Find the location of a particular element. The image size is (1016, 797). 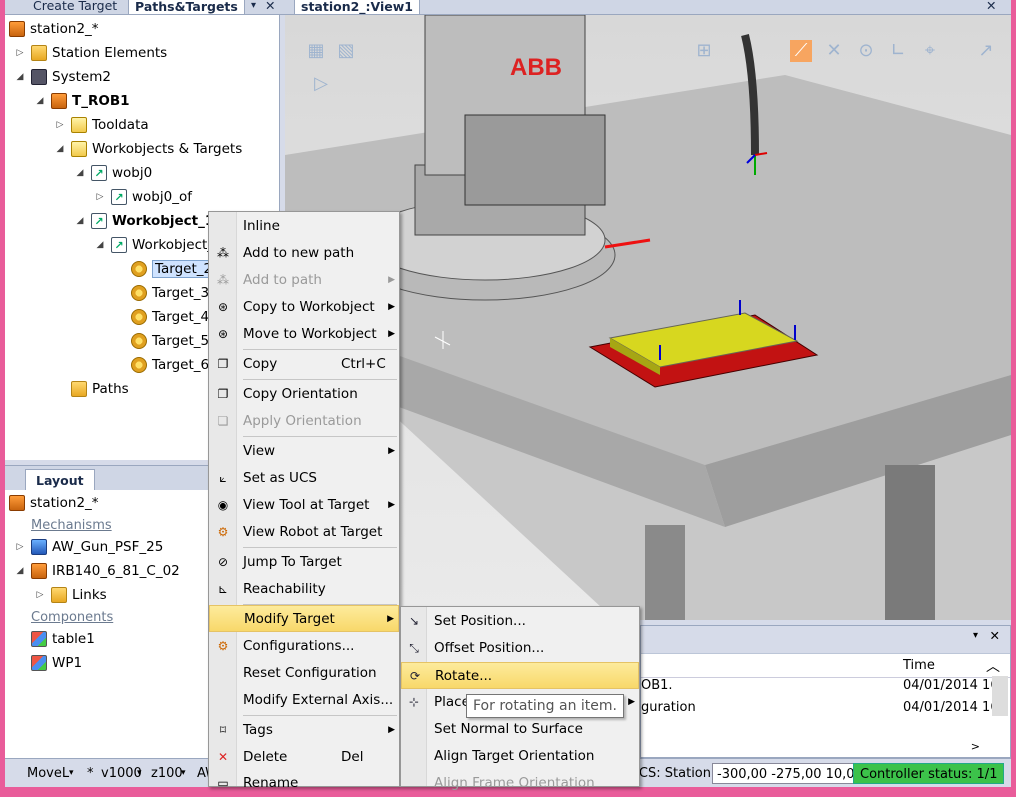

menu-item-rename: ▭ Rename is located at coordinates (304, 783).